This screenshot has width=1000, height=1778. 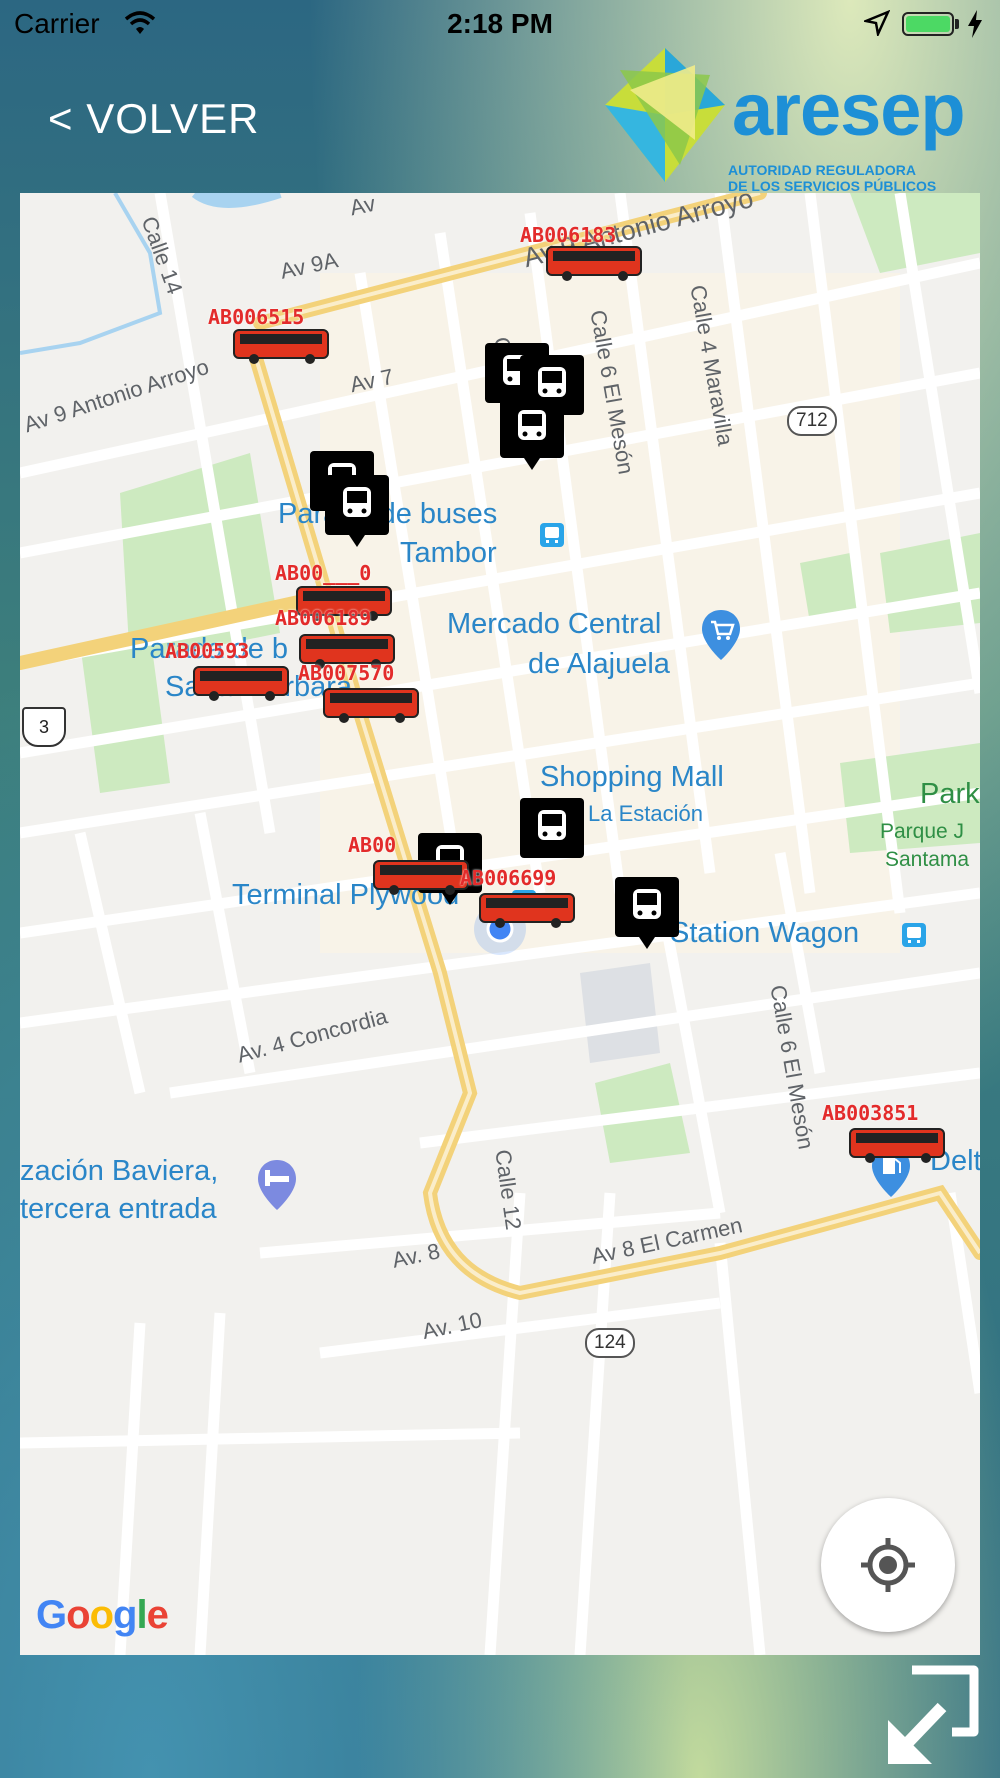 What do you see at coordinates (119, 1171) in the screenshot?
I see `place-label-baviera: zación Baviera,` at bounding box center [119, 1171].